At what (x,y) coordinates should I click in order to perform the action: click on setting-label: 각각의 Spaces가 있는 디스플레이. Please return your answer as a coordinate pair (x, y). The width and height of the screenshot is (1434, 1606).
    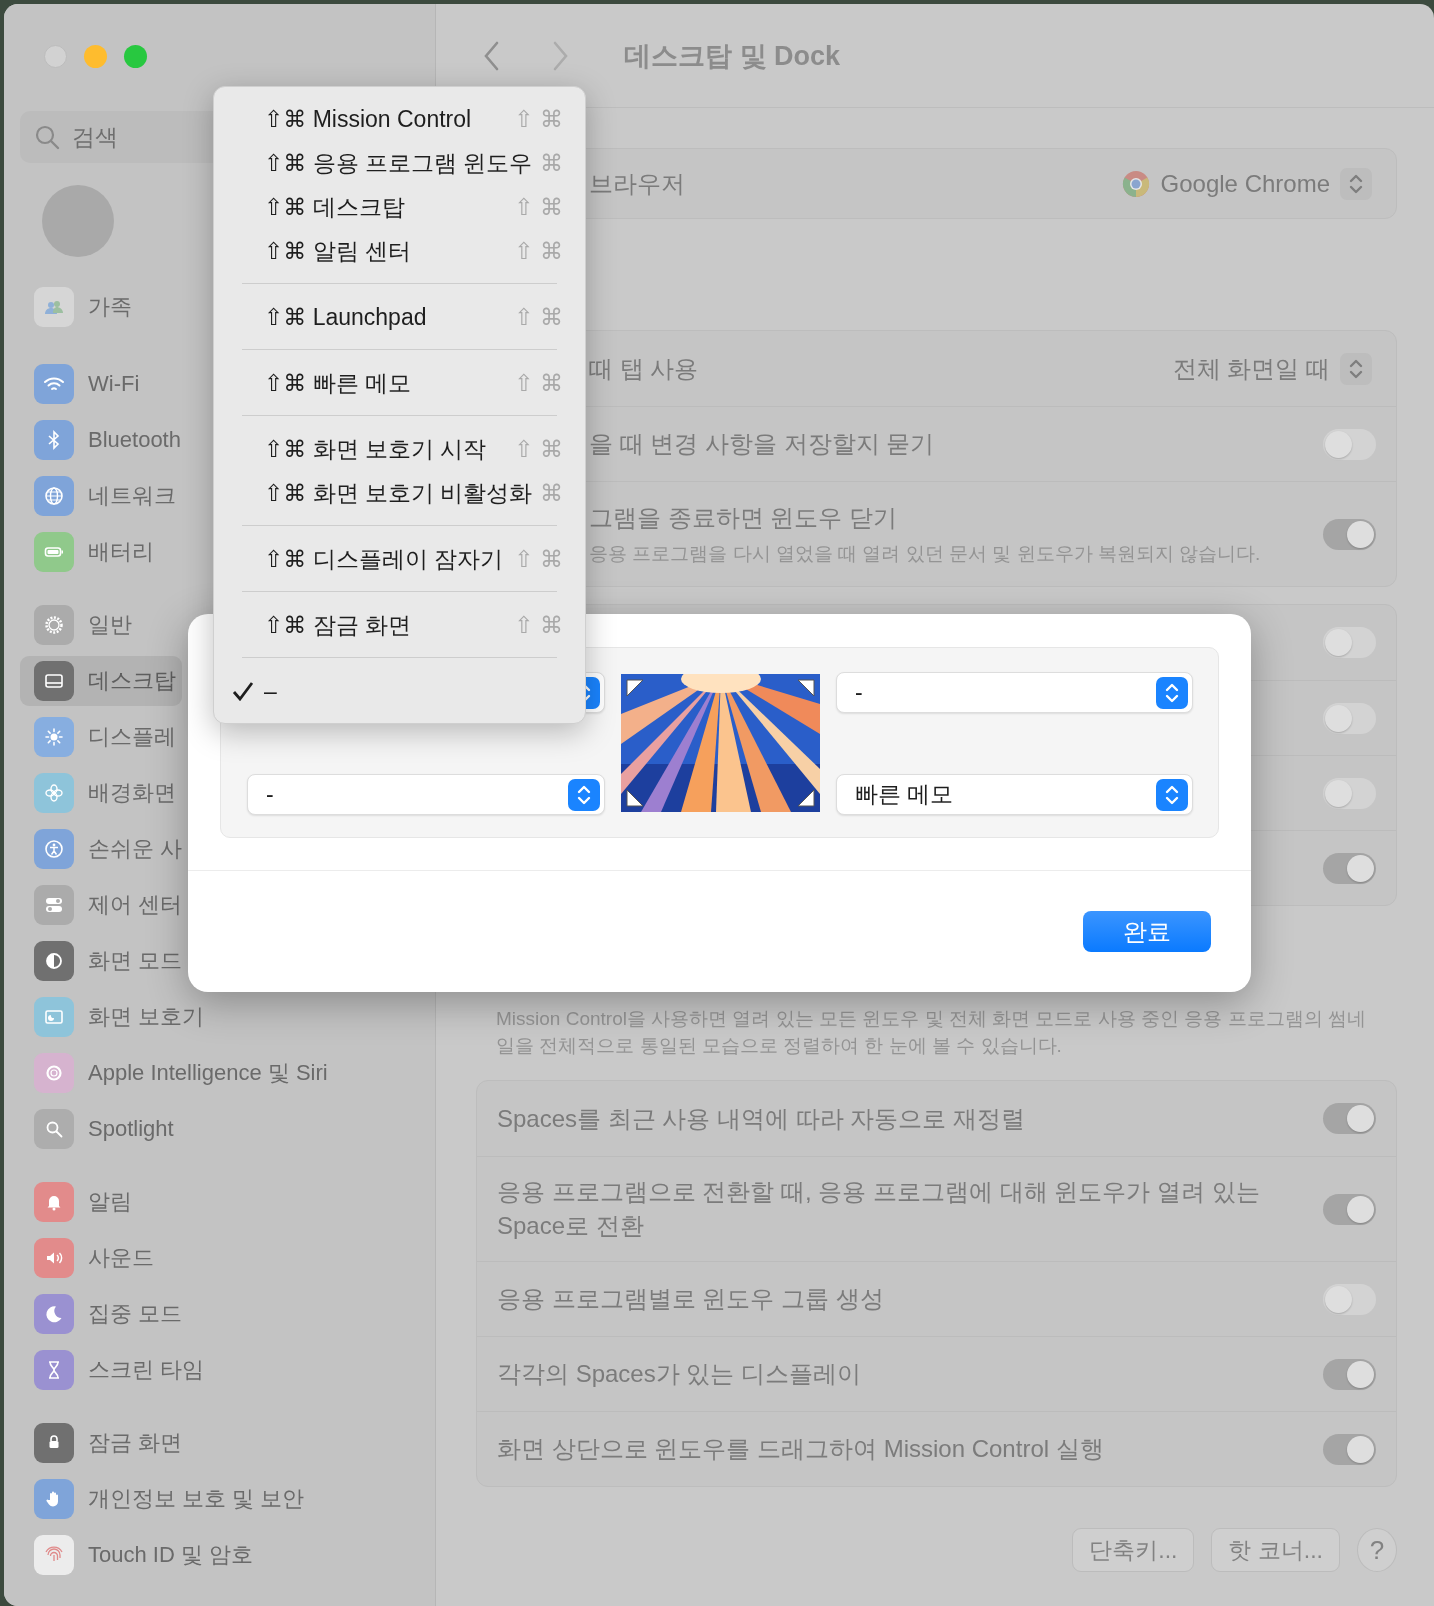
    Looking at the image, I should click on (679, 1374).